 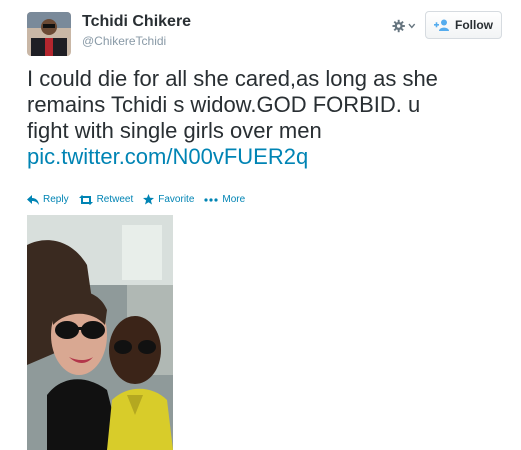 I want to click on settings-dropdown, so click(x=404, y=26).